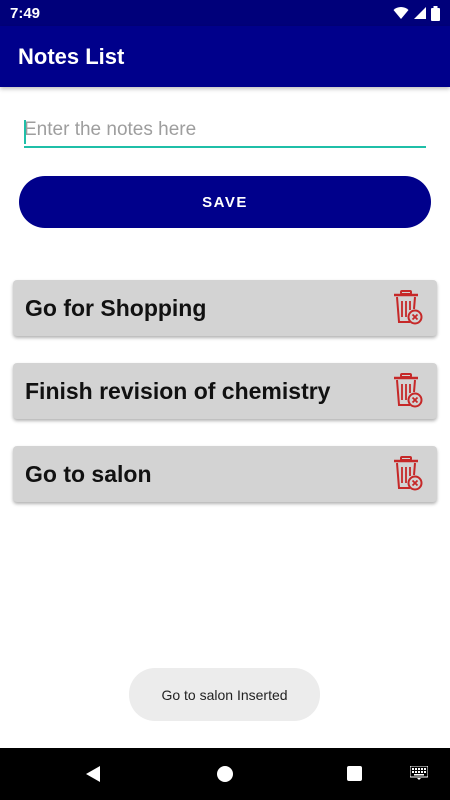  Describe the element at coordinates (225, 202) in the screenshot. I see `save-button: SAVE` at that location.